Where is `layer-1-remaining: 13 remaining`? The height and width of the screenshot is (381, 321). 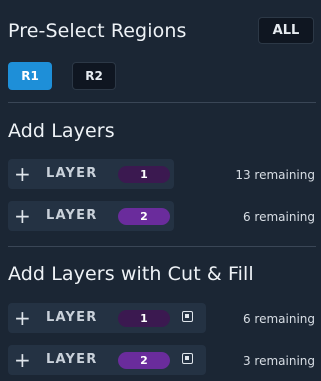
layer-1-remaining: 13 remaining is located at coordinates (275, 175).